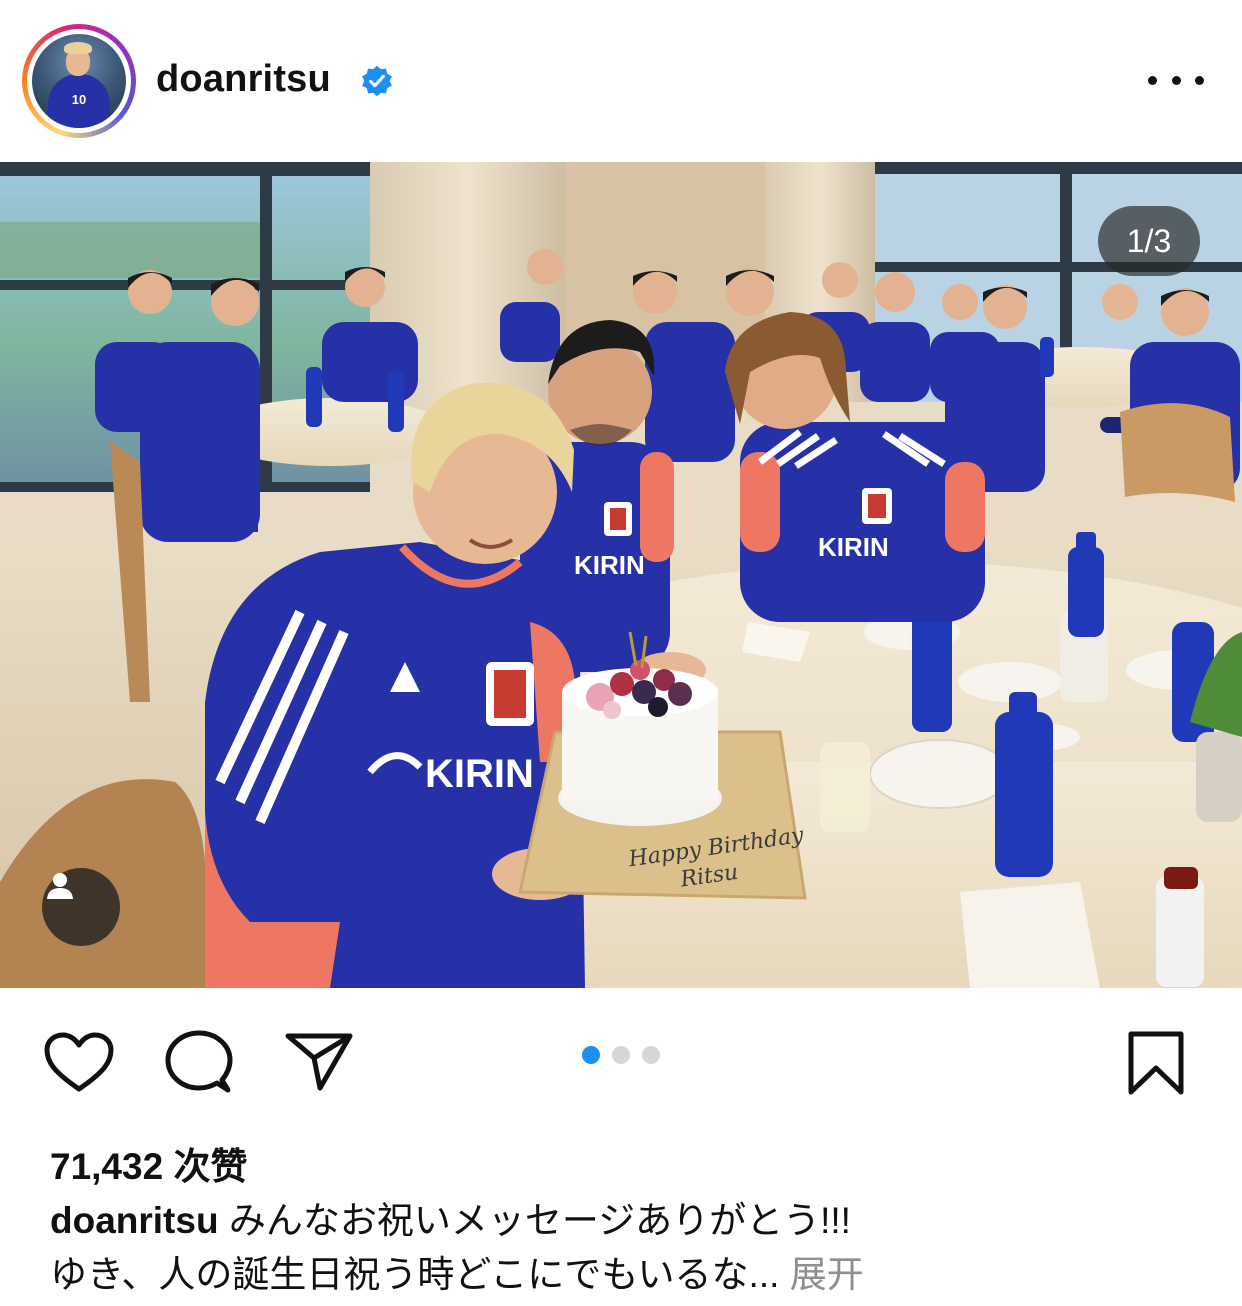  Describe the element at coordinates (1152, 80) in the screenshot. I see `more-horizontal-icon` at that location.